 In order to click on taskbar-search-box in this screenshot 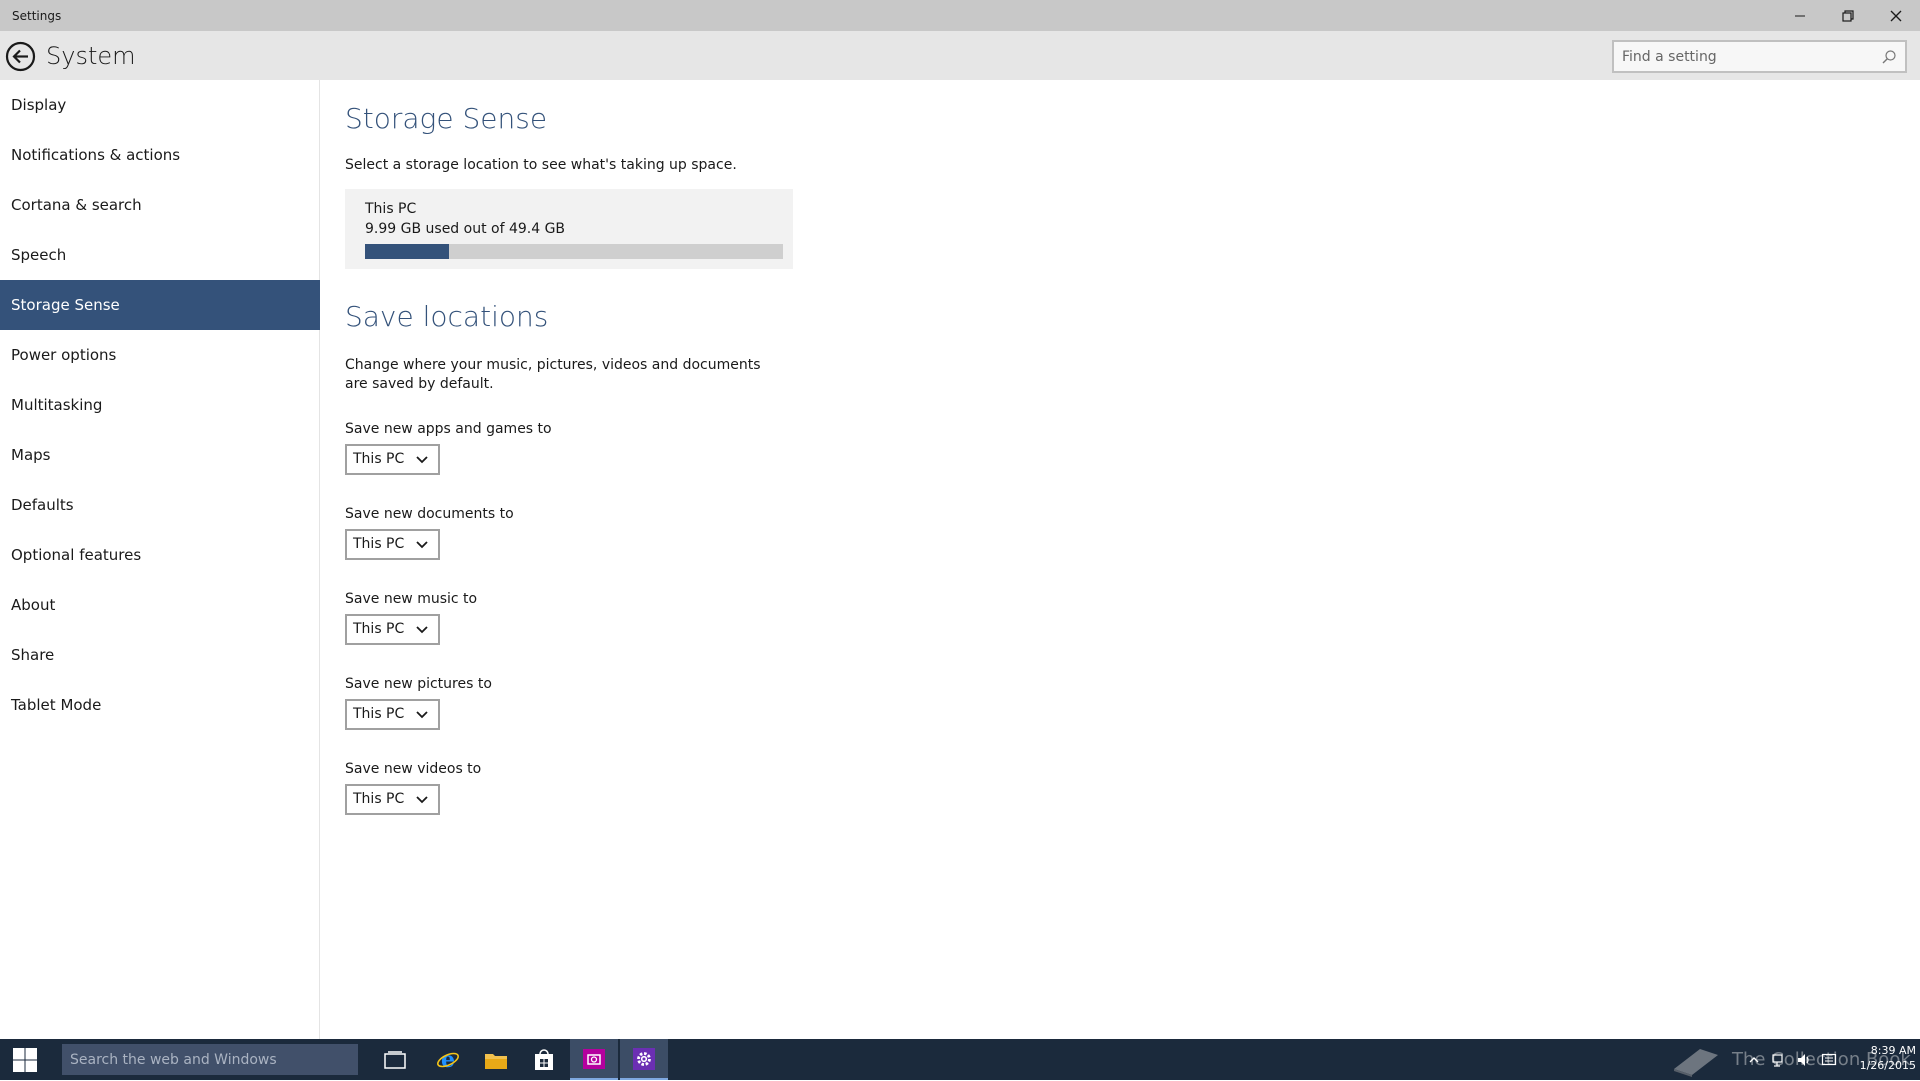, I will do `click(210, 1059)`.